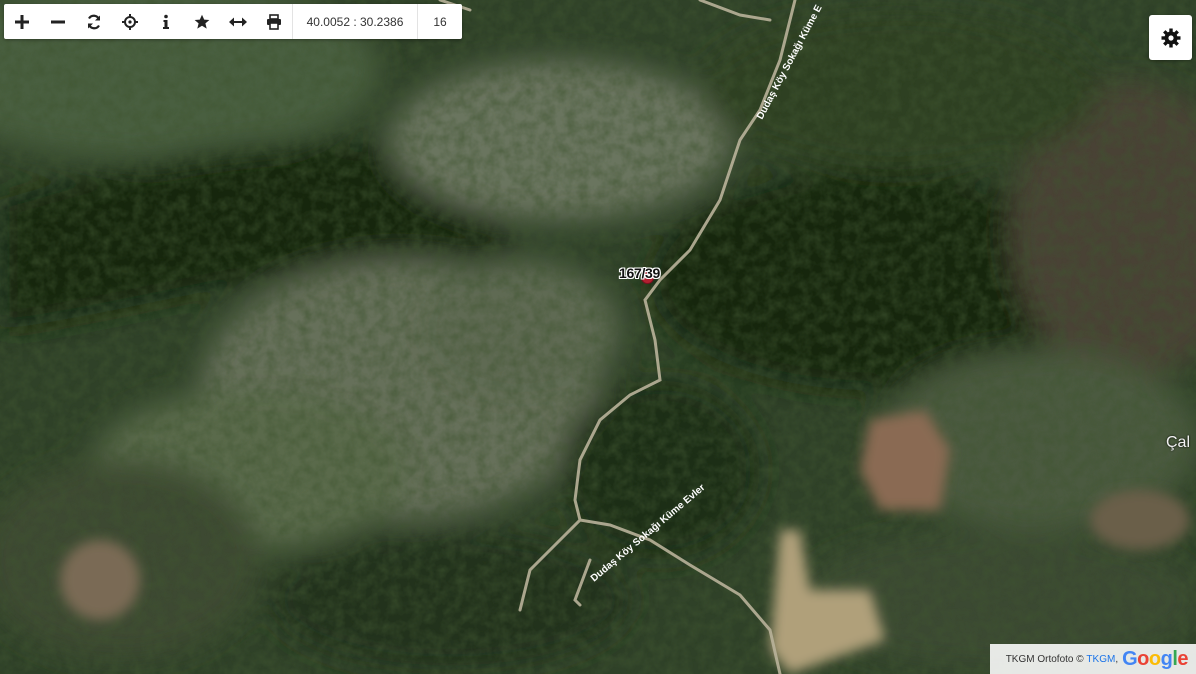 The width and height of the screenshot is (1196, 674). What do you see at coordinates (354, 21) in the screenshot?
I see `coordinates-readout: 40.0052 : 30.2386` at bounding box center [354, 21].